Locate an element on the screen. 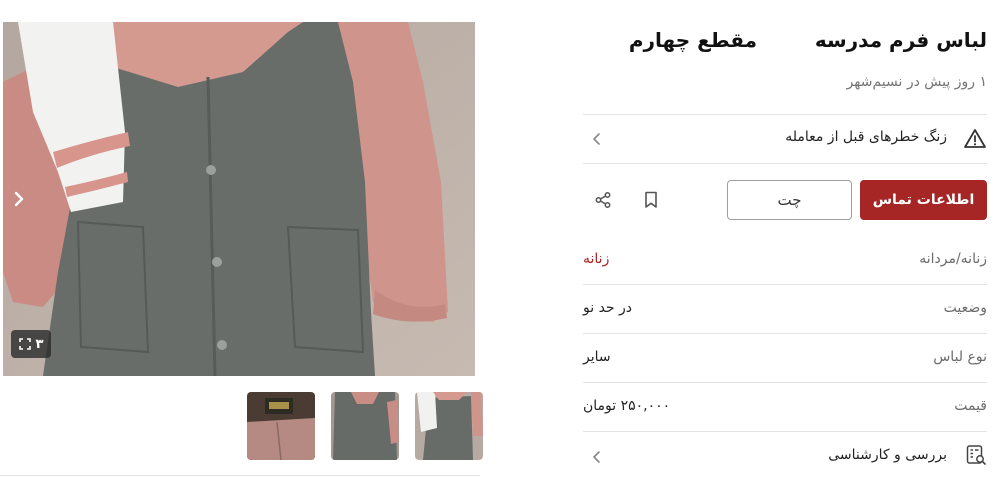  posted-time-location: ۱ روز پیش در نسیم‌شهر is located at coordinates (916, 82).